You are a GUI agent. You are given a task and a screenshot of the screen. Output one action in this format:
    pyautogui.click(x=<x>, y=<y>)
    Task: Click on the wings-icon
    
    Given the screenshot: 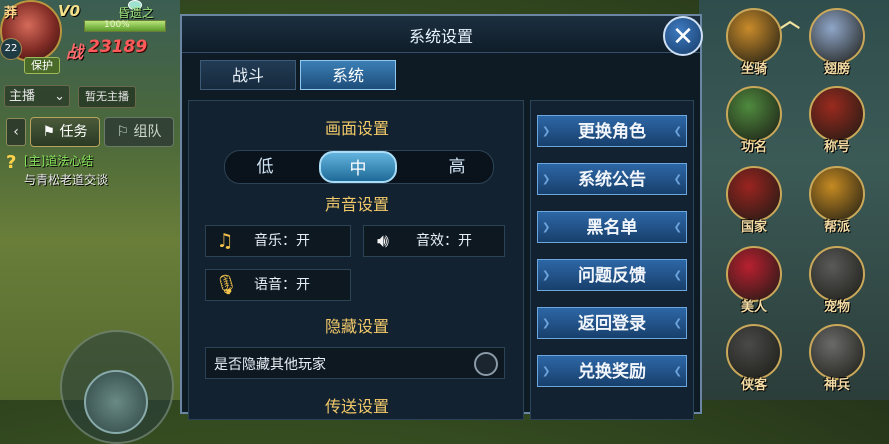 What is the action you would take?
    pyautogui.click(x=837, y=36)
    